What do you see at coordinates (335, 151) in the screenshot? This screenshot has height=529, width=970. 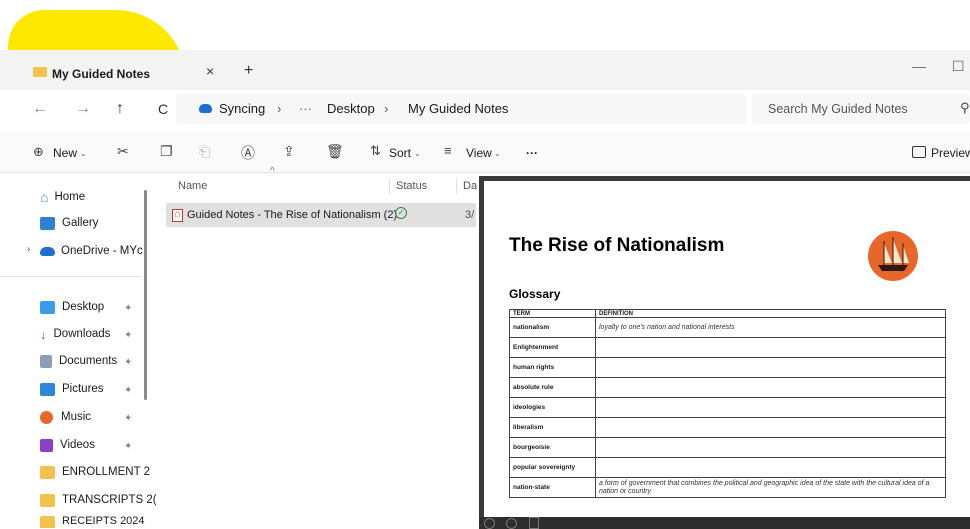 I see `delete-icon: 🗑` at bounding box center [335, 151].